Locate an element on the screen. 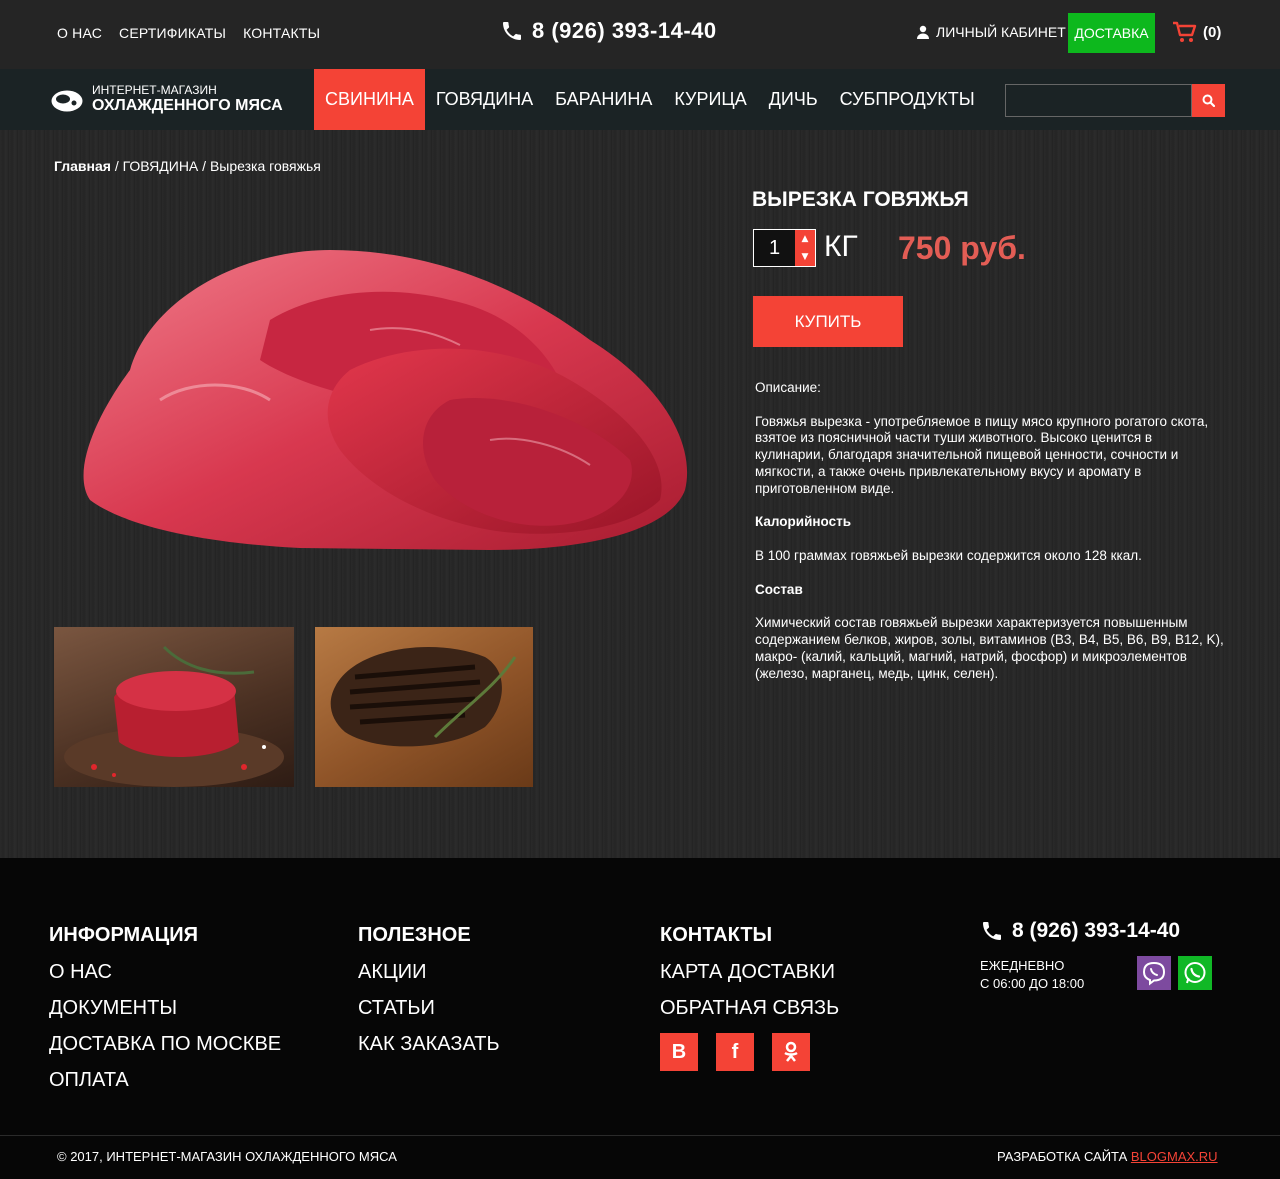  ok-icon is located at coordinates (791, 1051).